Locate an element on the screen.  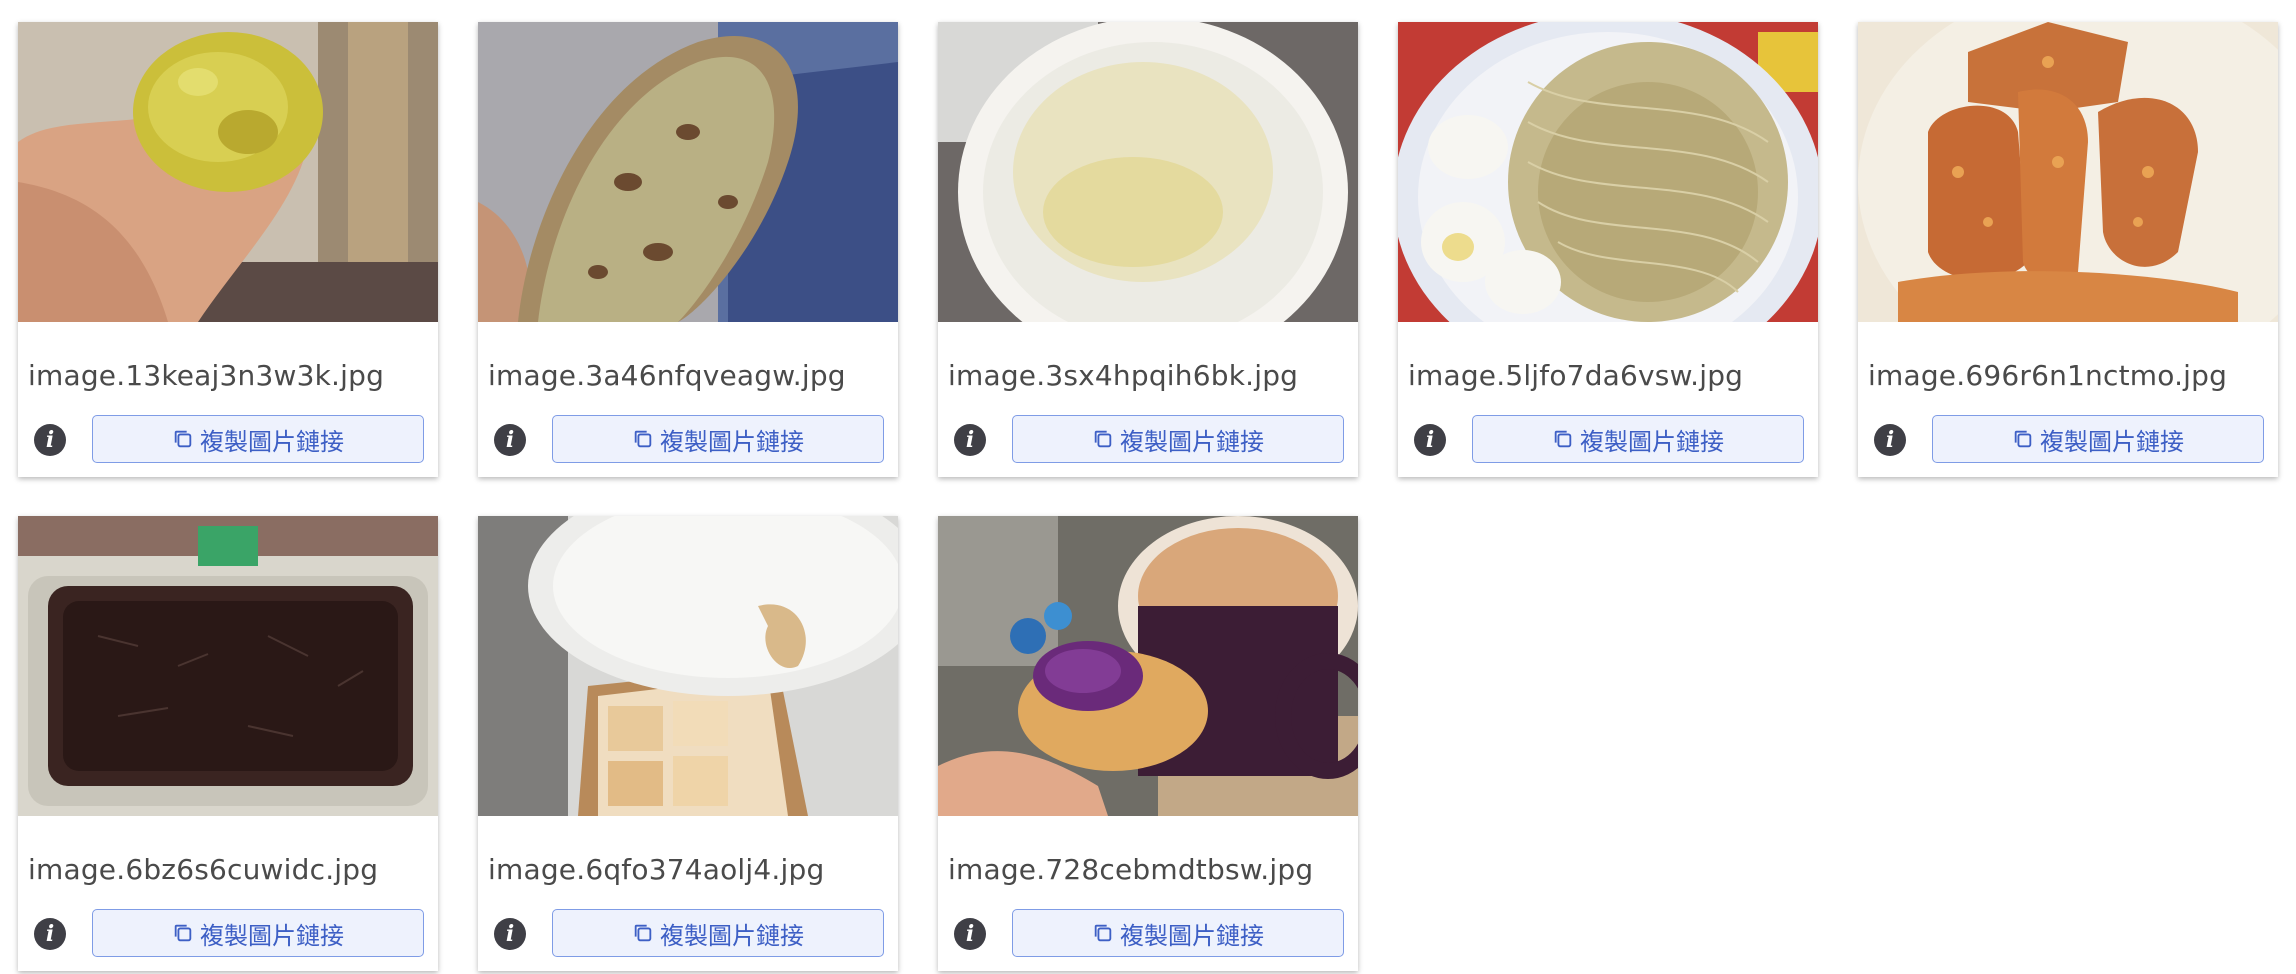
image-filename: image.3sx4hpqih6bk.jpg is located at coordinates (1123, 375).